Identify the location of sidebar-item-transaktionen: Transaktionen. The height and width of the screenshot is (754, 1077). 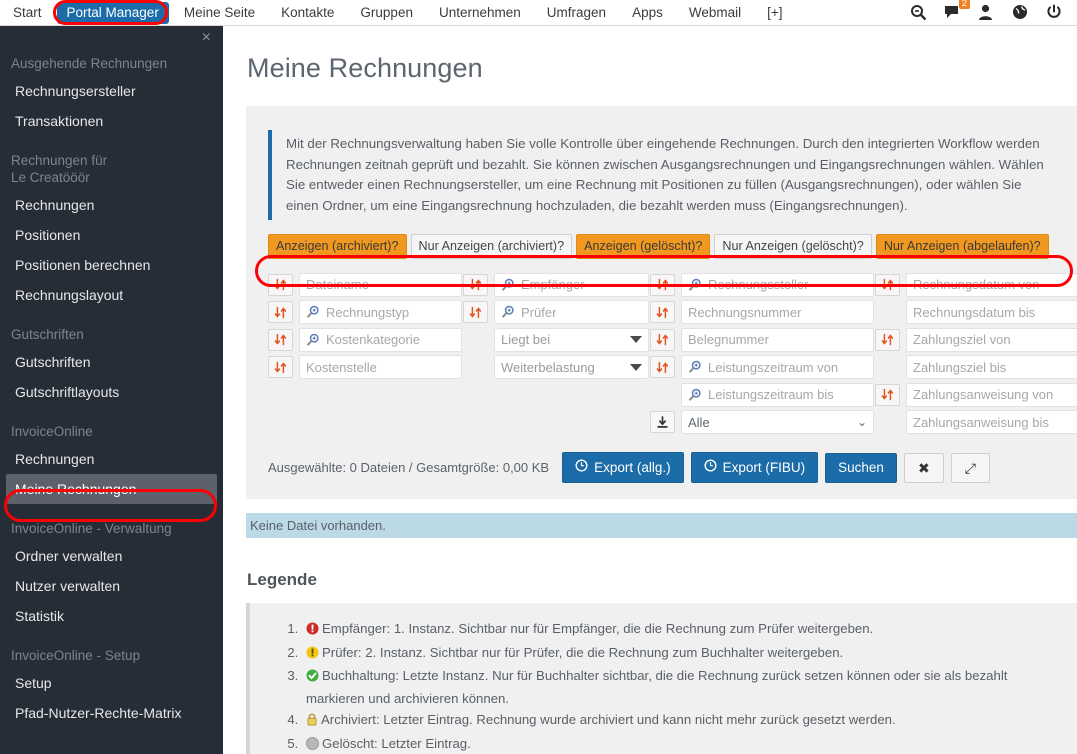
(111, 121).